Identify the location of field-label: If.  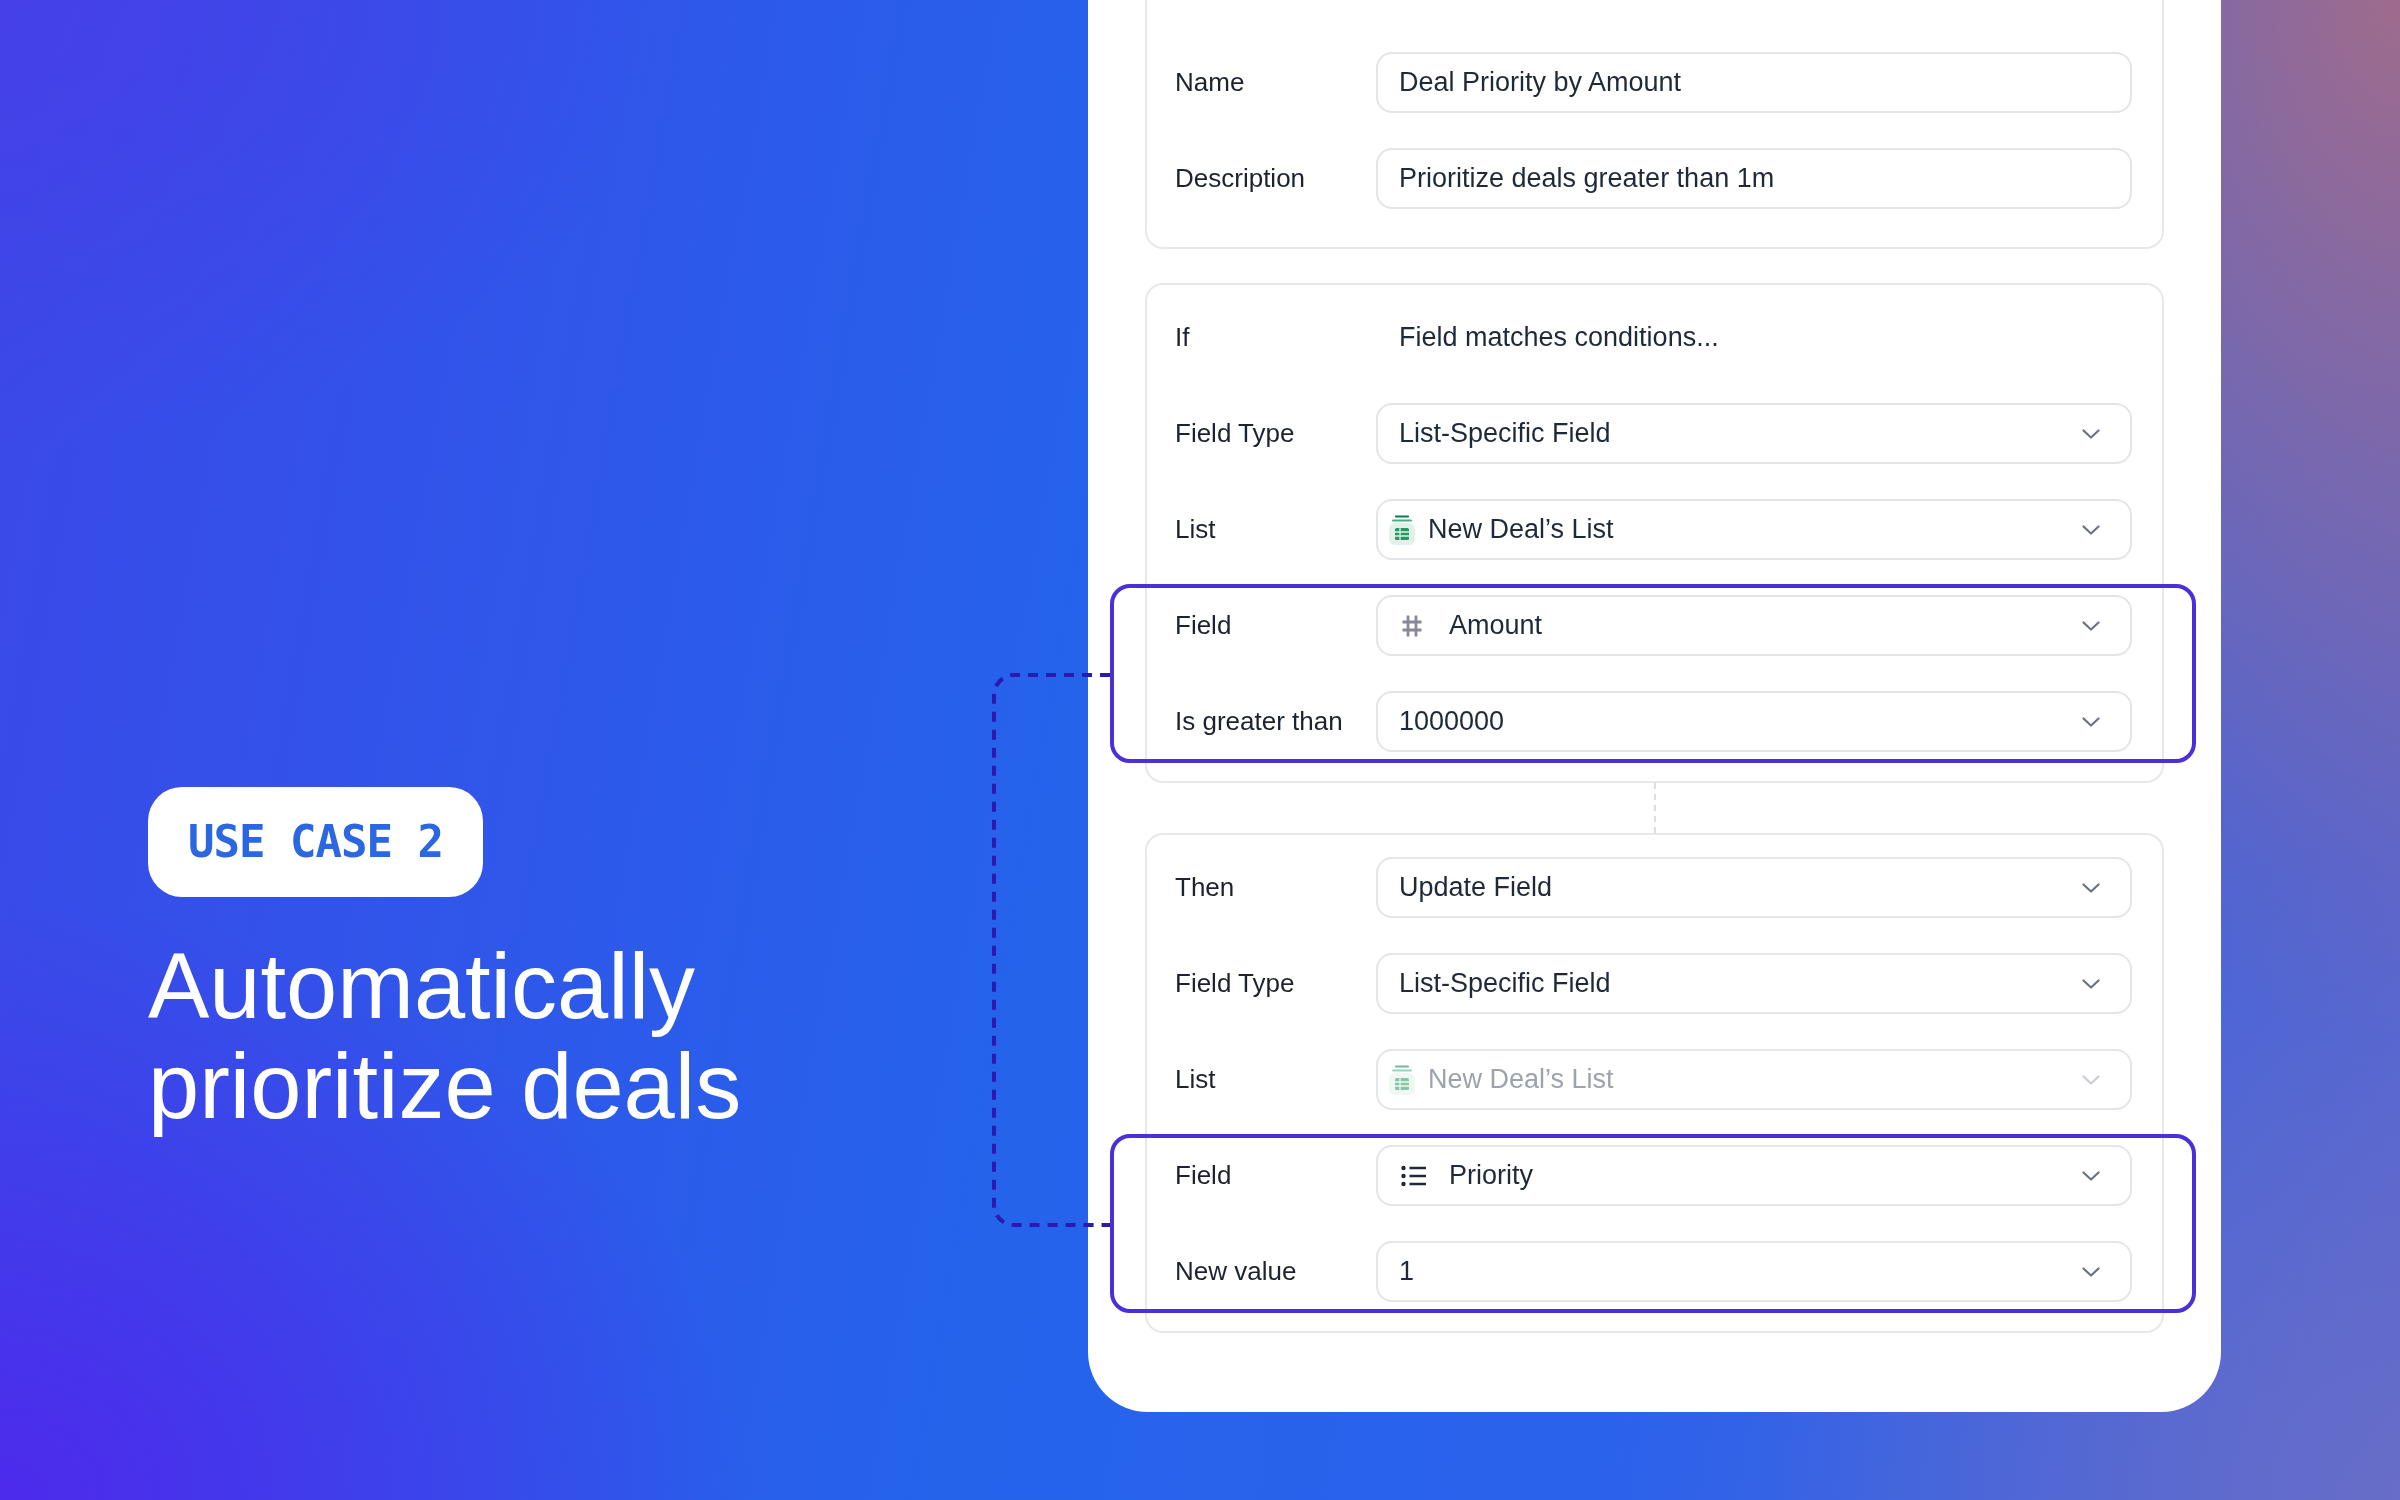
(1183, 337).